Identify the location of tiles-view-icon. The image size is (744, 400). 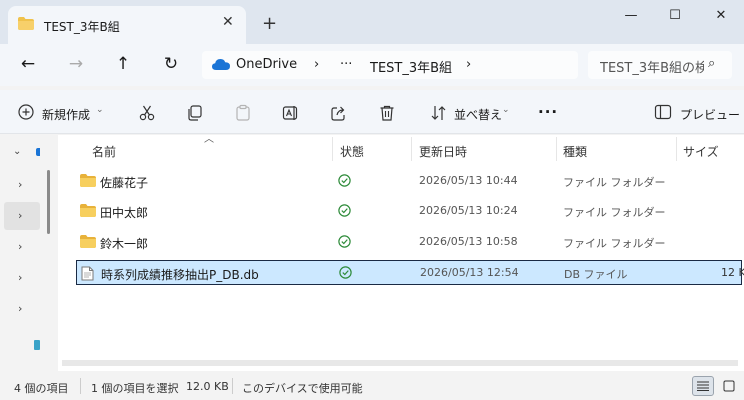
(729, 386).